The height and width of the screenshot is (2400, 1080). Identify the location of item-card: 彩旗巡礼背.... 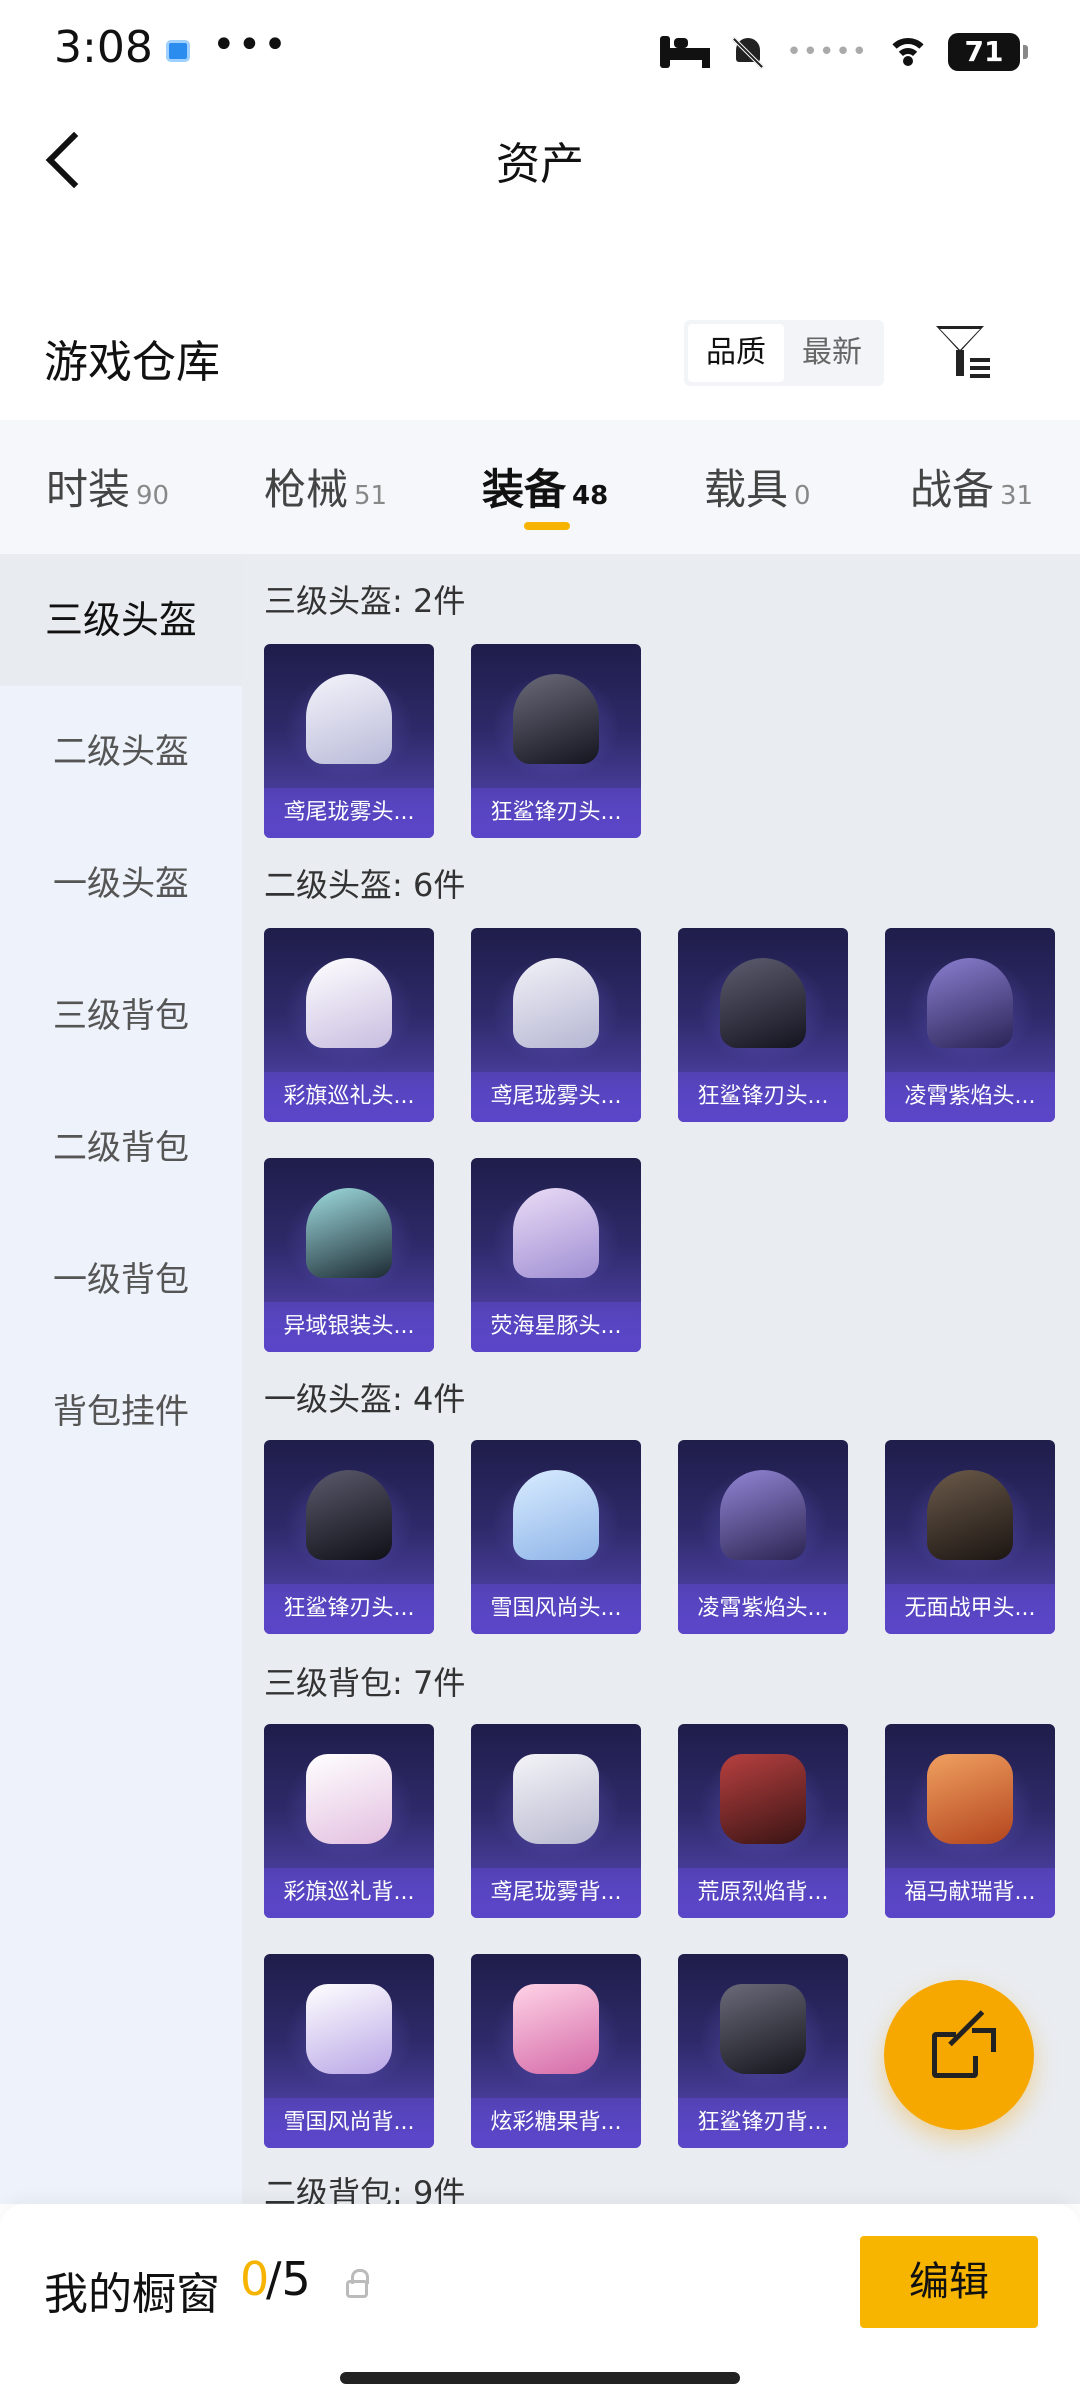
(349, 1821).